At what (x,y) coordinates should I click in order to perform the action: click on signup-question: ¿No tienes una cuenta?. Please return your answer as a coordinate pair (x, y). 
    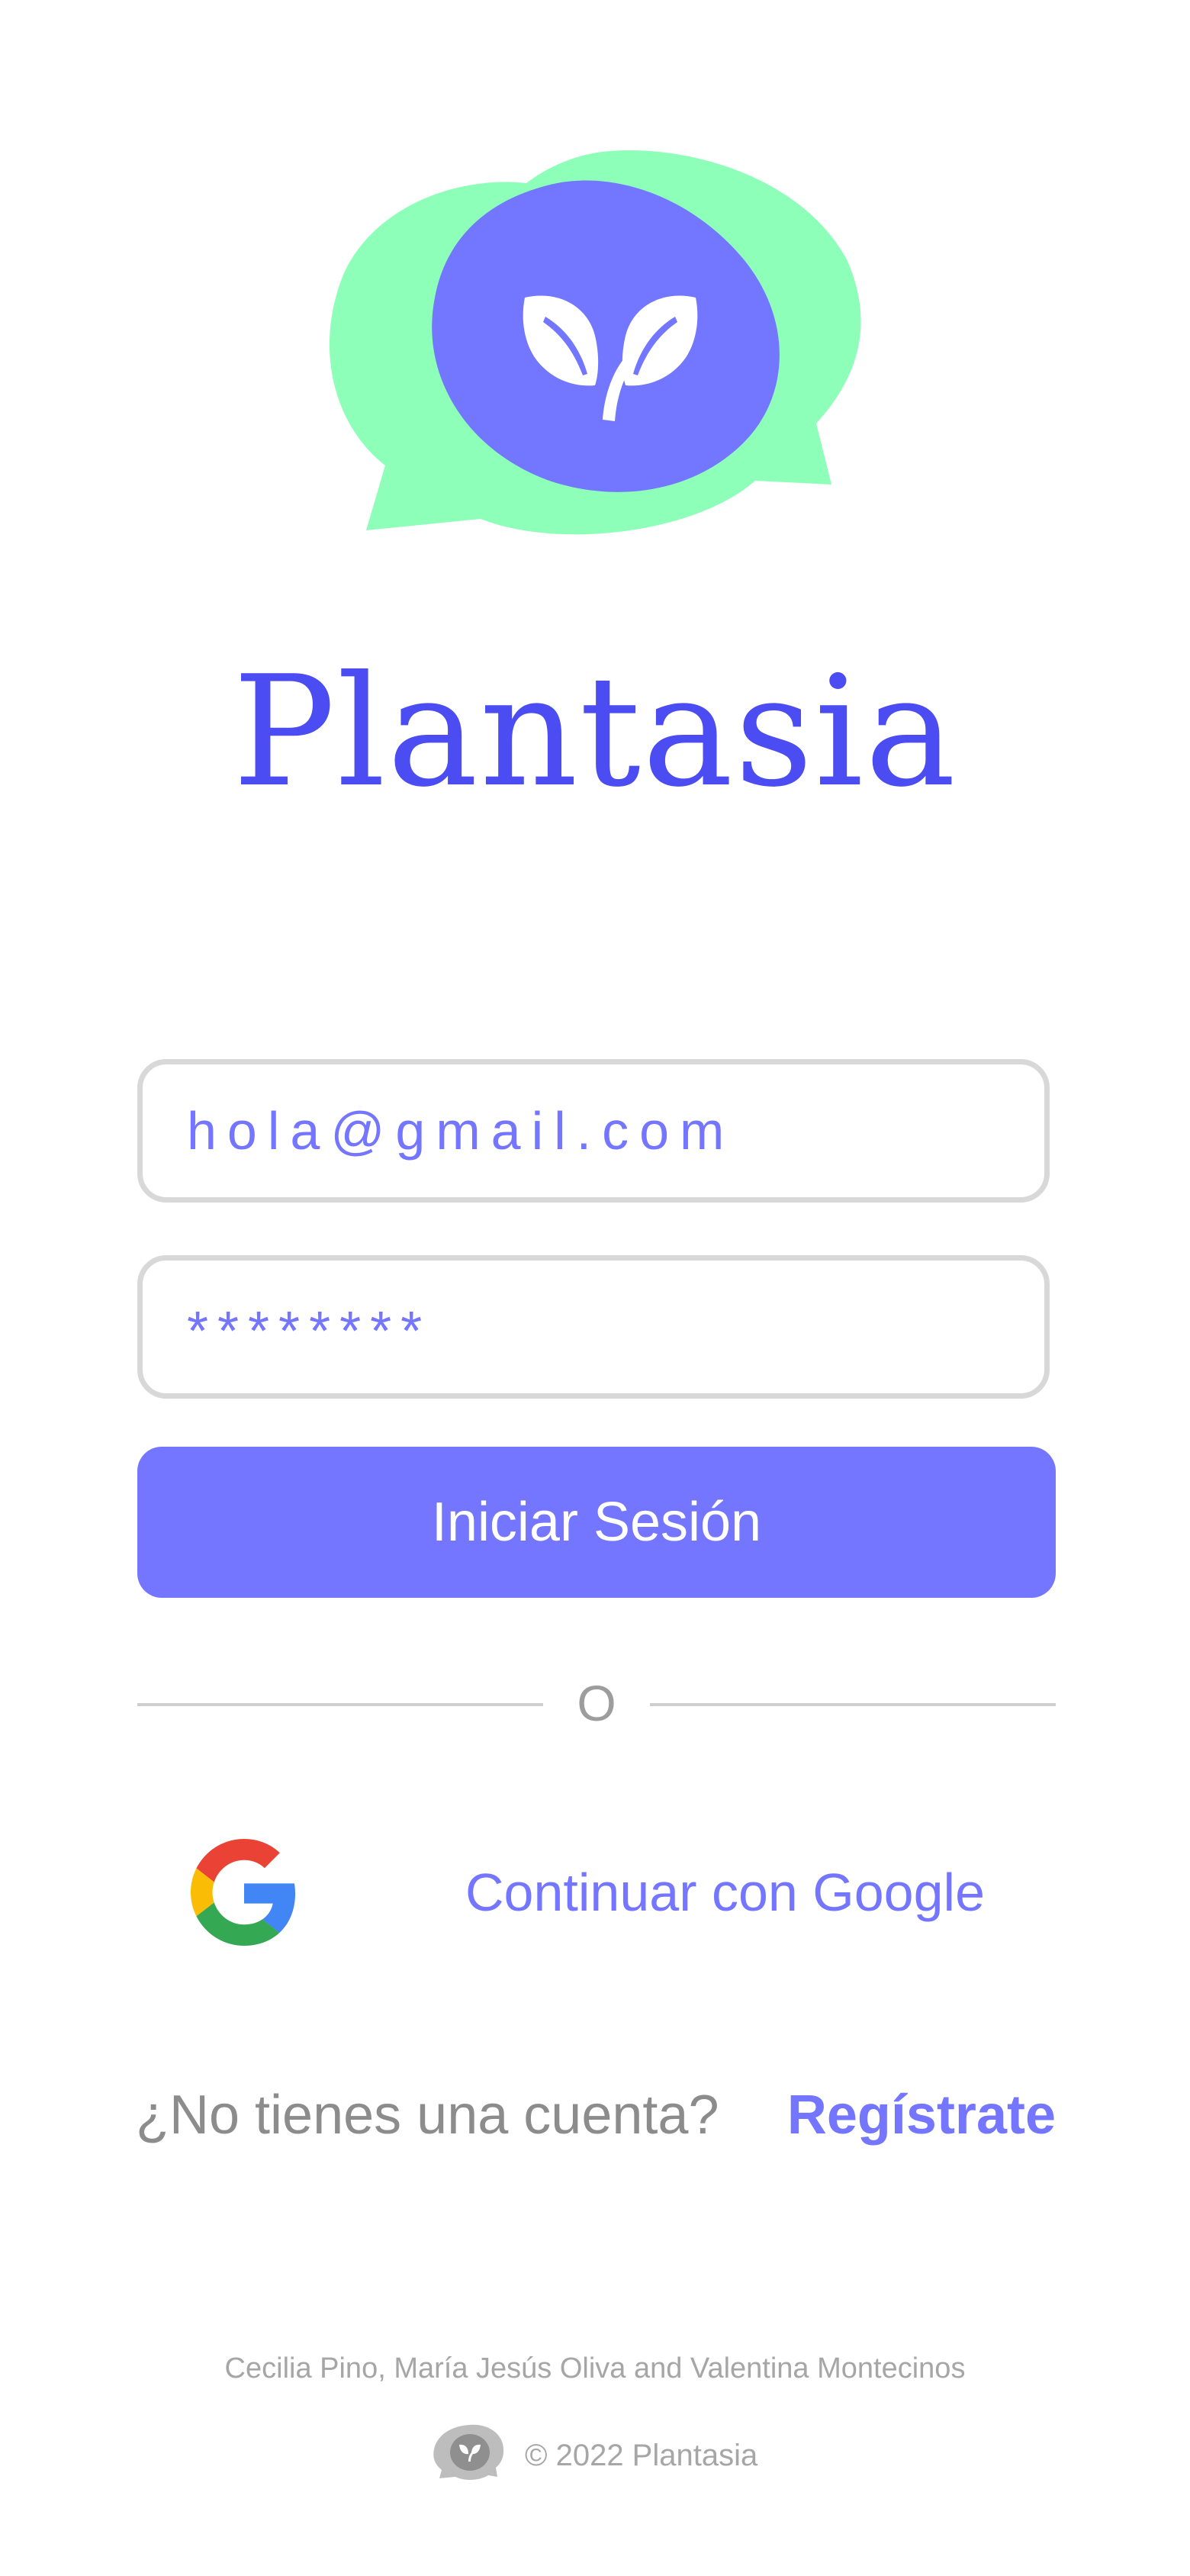
    Looking at the image, I should click on (427, 2115).